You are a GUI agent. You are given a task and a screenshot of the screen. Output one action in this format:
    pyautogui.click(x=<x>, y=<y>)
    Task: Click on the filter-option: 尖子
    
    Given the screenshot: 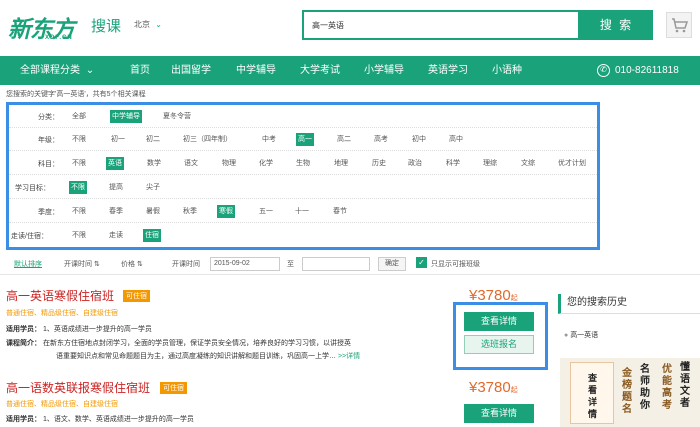 What is the action you would take?
    pyautogui.click(x=153, y=187)
    